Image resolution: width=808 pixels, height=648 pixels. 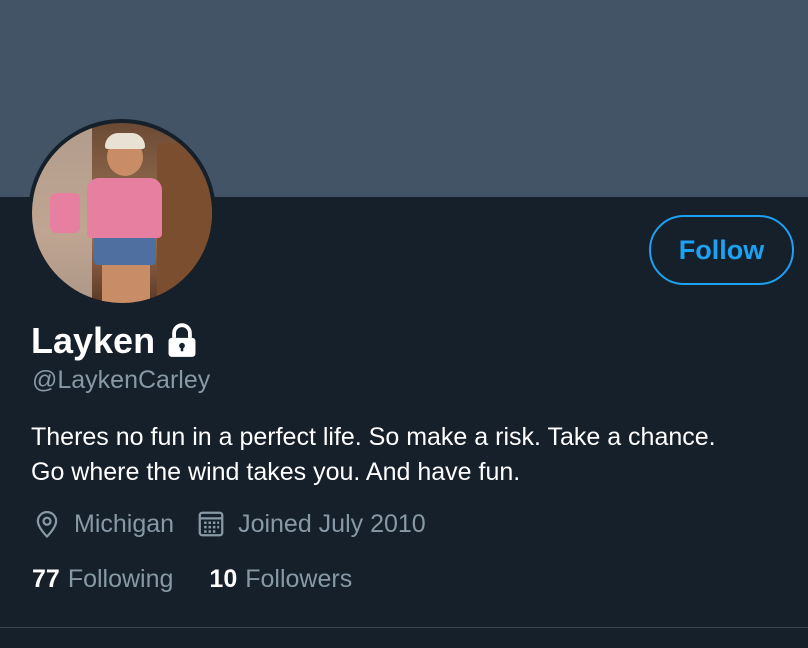 I want to click on followers-label: Followers, so click(x=299, y=579).